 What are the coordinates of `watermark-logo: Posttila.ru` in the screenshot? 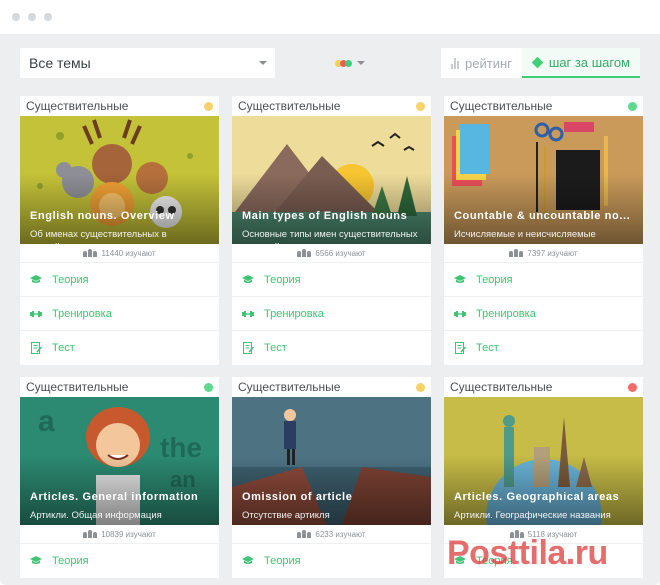 It's located at (527, 553).